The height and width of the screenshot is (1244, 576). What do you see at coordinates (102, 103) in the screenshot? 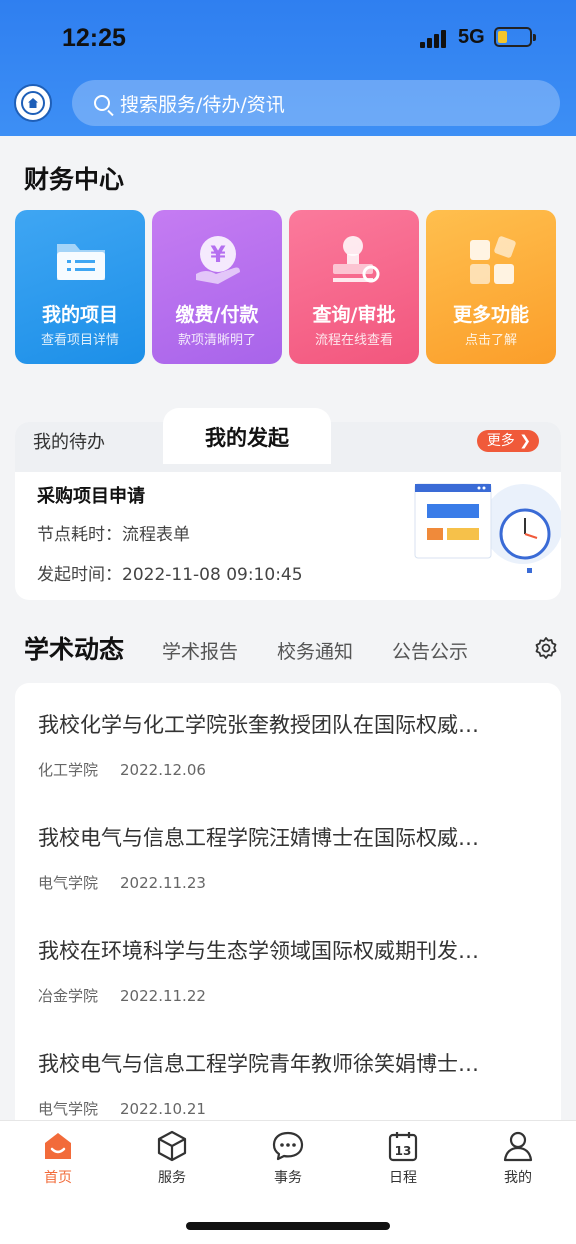
I see `search-icon` at bounding box center [102, 103].